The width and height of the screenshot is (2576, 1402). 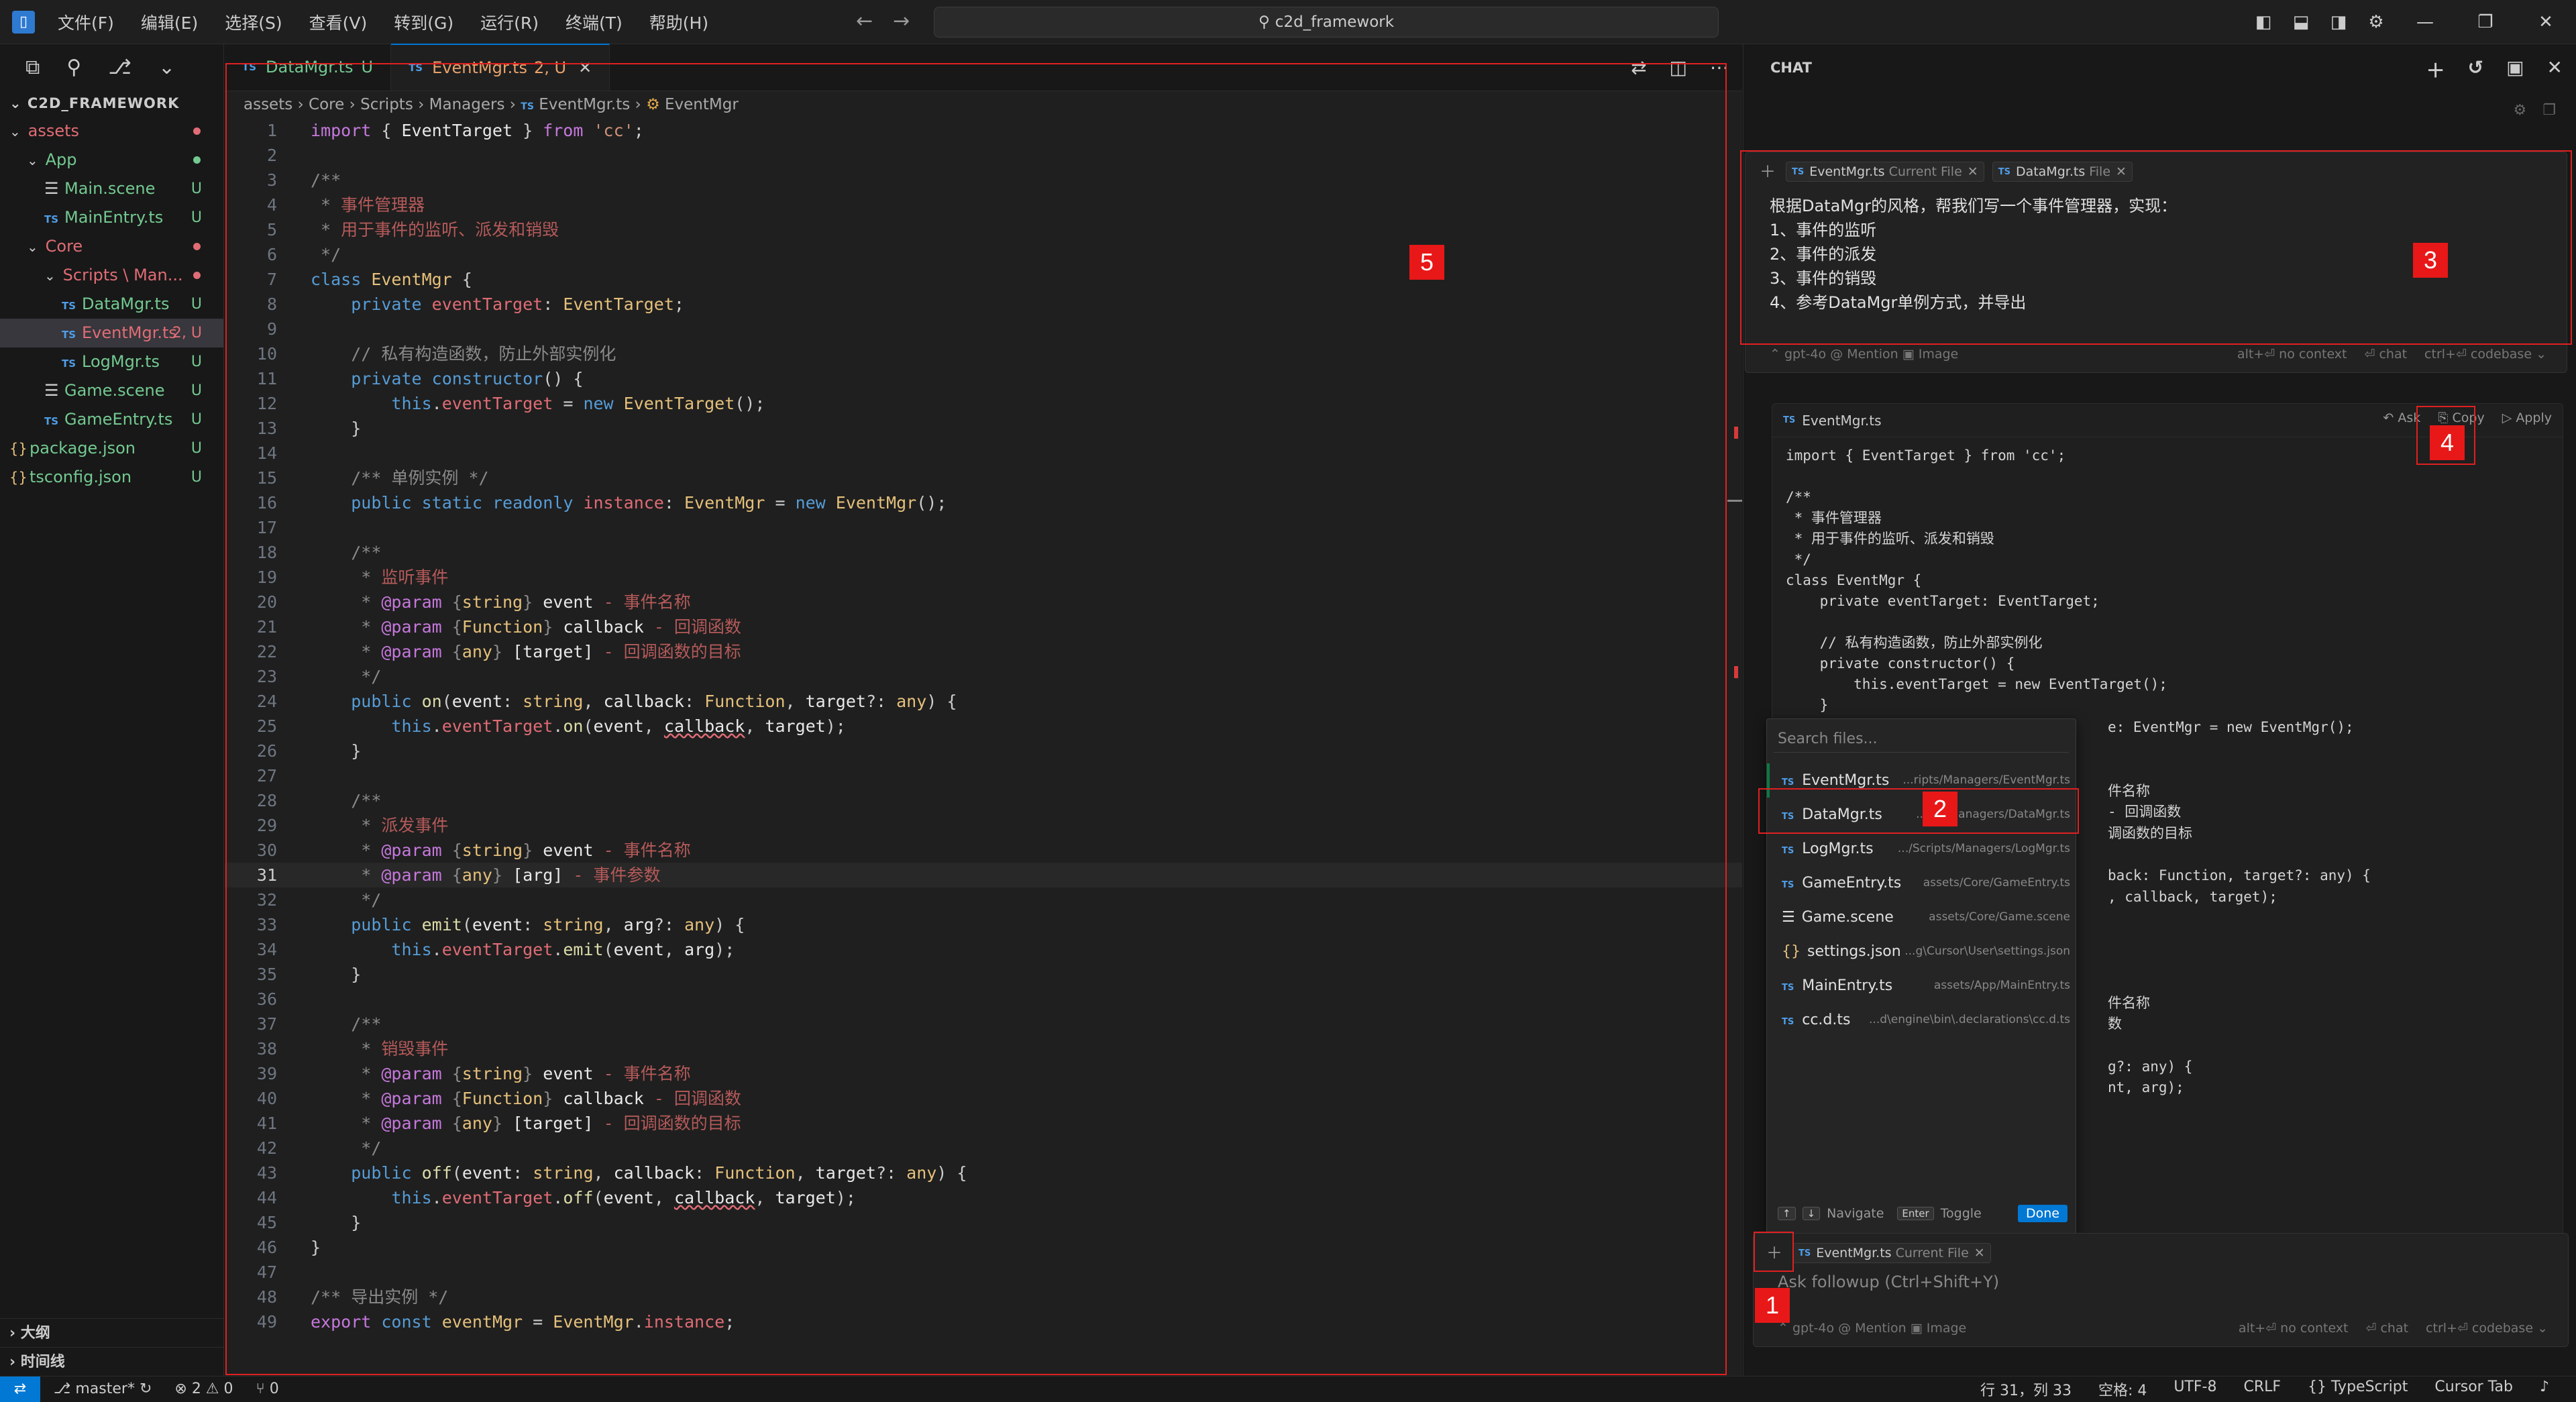 I want to click on toggle-panel-icon: ⬓, so click(x=2301, y=22).